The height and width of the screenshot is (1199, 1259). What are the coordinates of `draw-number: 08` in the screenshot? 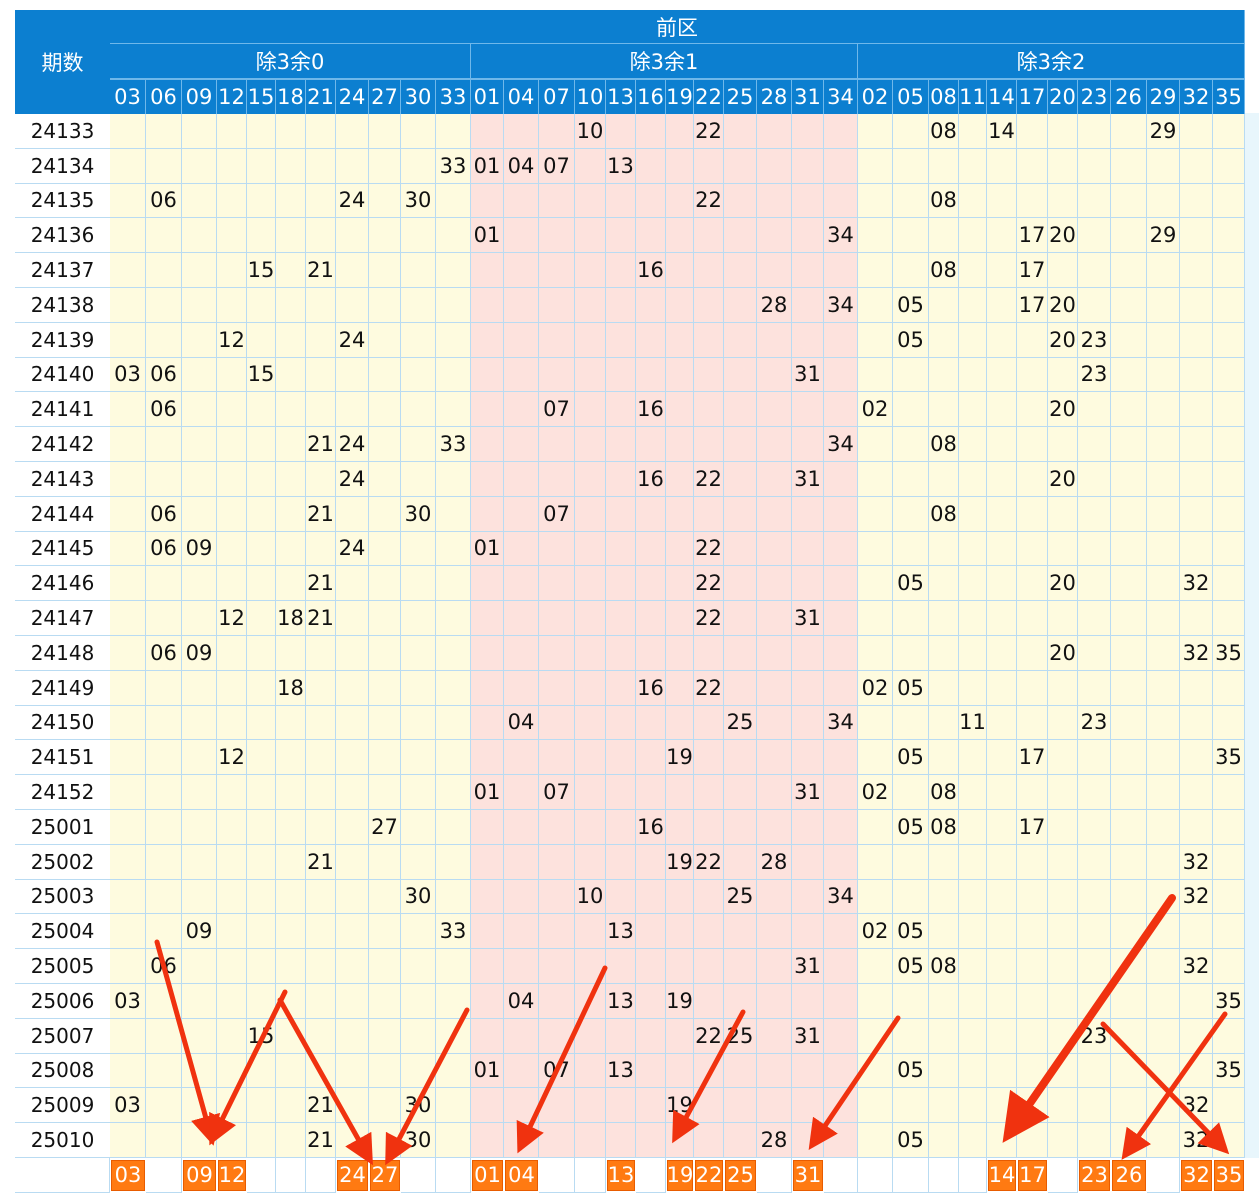 It's located at (944, 131).